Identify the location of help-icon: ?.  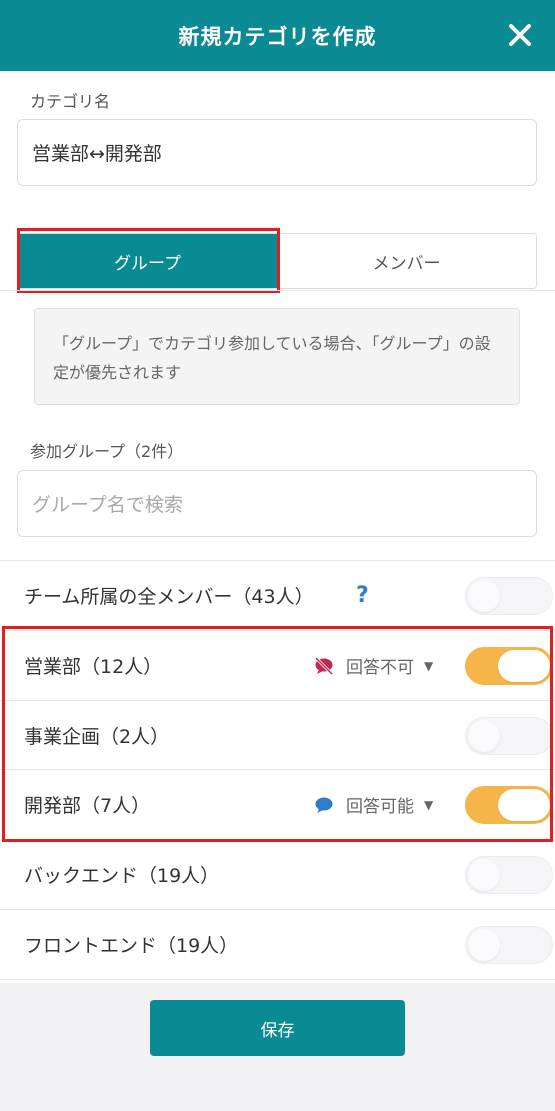
(362, 595).